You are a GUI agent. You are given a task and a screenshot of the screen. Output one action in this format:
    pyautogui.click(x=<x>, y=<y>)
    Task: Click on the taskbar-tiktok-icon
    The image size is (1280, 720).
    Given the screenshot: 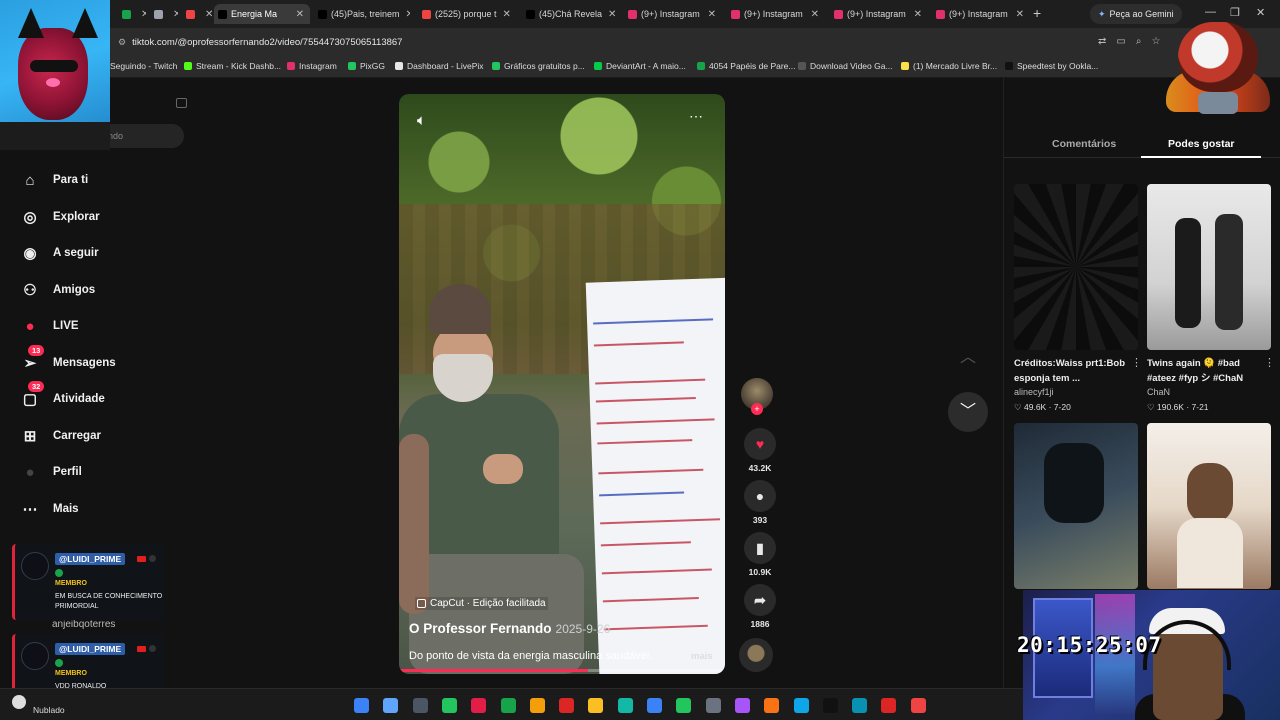 What is the action you would take?
    pyautogui.click(x=830, y=705)
    